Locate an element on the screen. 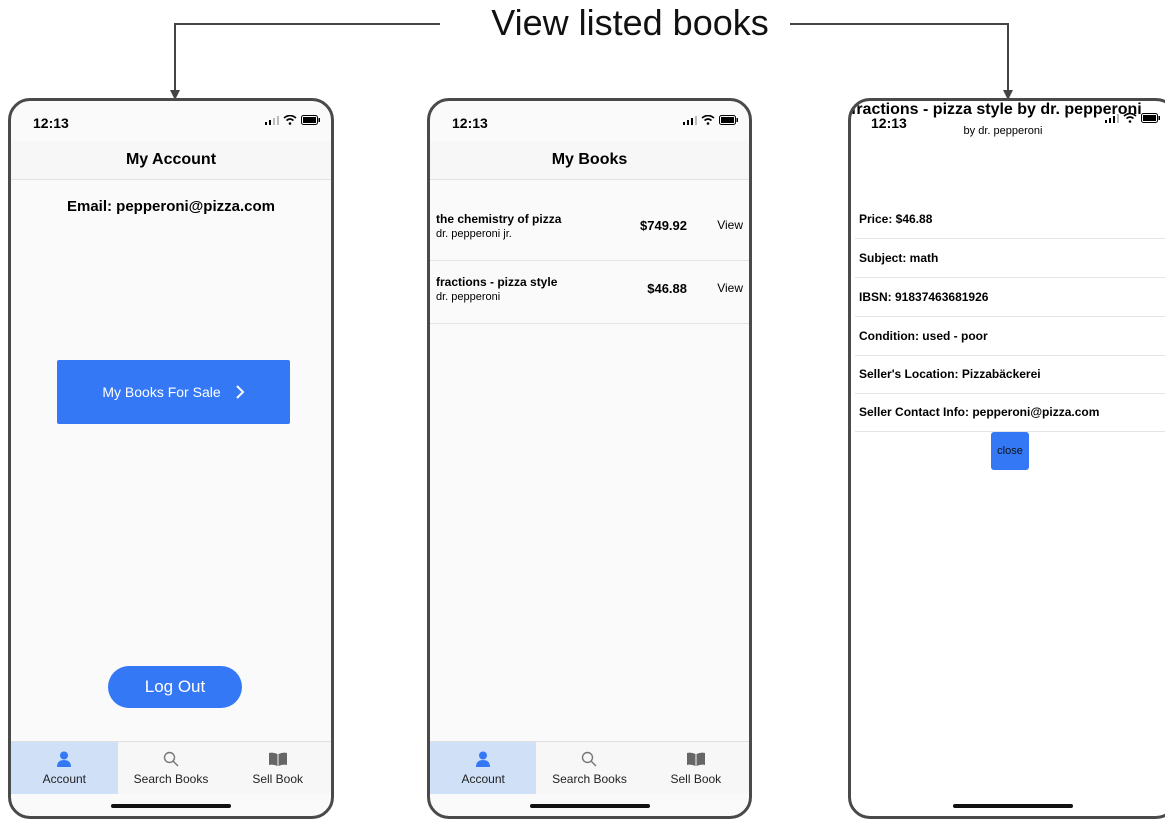 Image resolution: width=1165 pixels, height=819 pixels. detail-seller-location: Seller's Location: Pizzabäckerei is located at coordinates (1010, 374).